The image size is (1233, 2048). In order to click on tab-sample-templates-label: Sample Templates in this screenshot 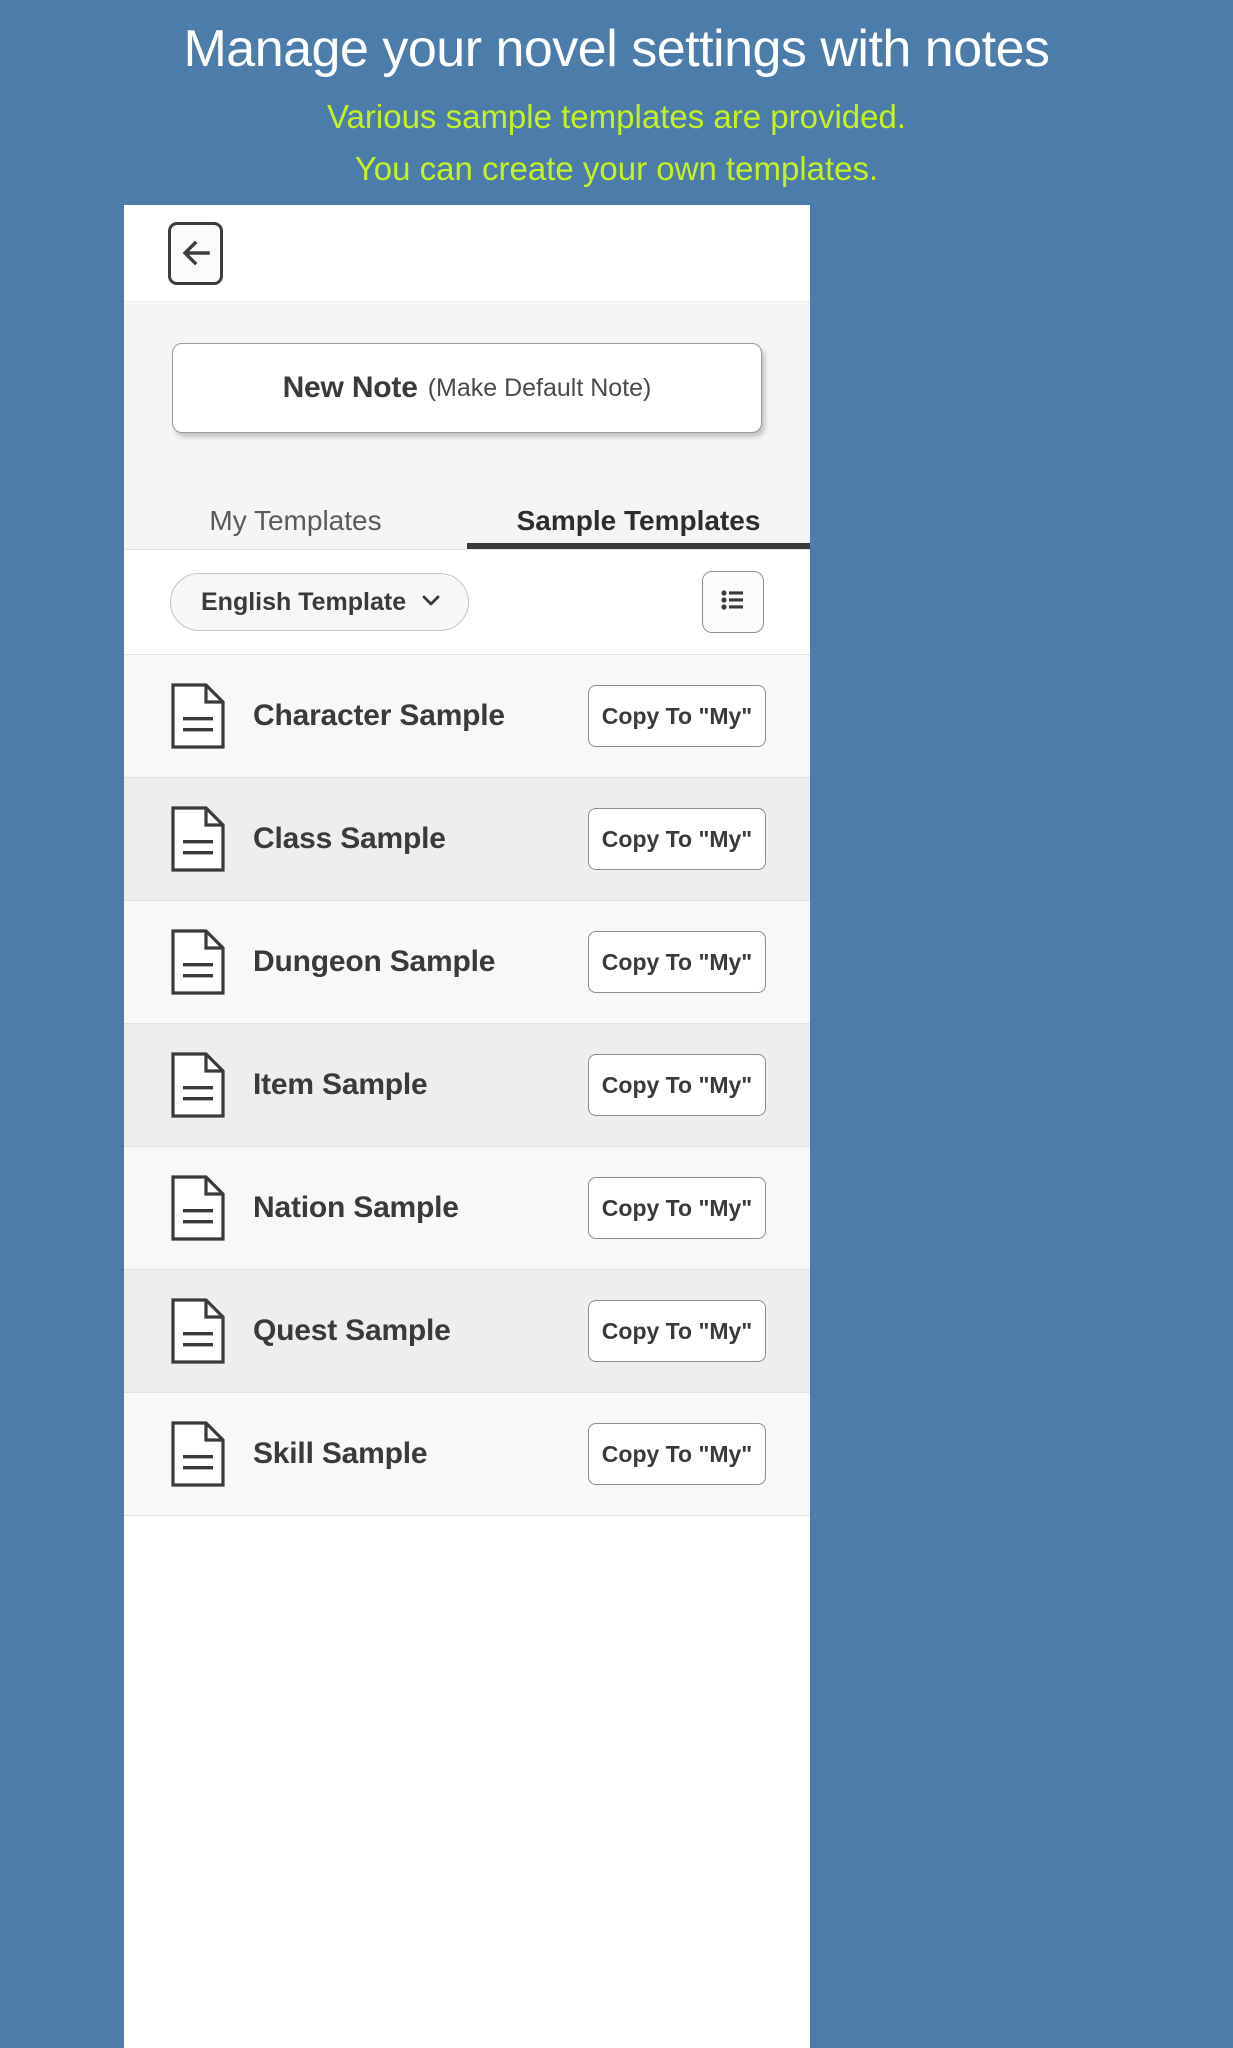, I will do `click(638, 520)`.